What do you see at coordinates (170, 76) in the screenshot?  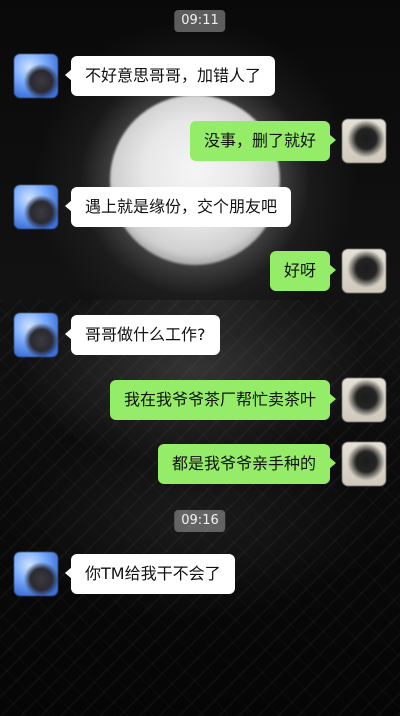 I see `incoming-message-bubble: 不好意思哥哥，加错人了` at bounding box center [170, 76].